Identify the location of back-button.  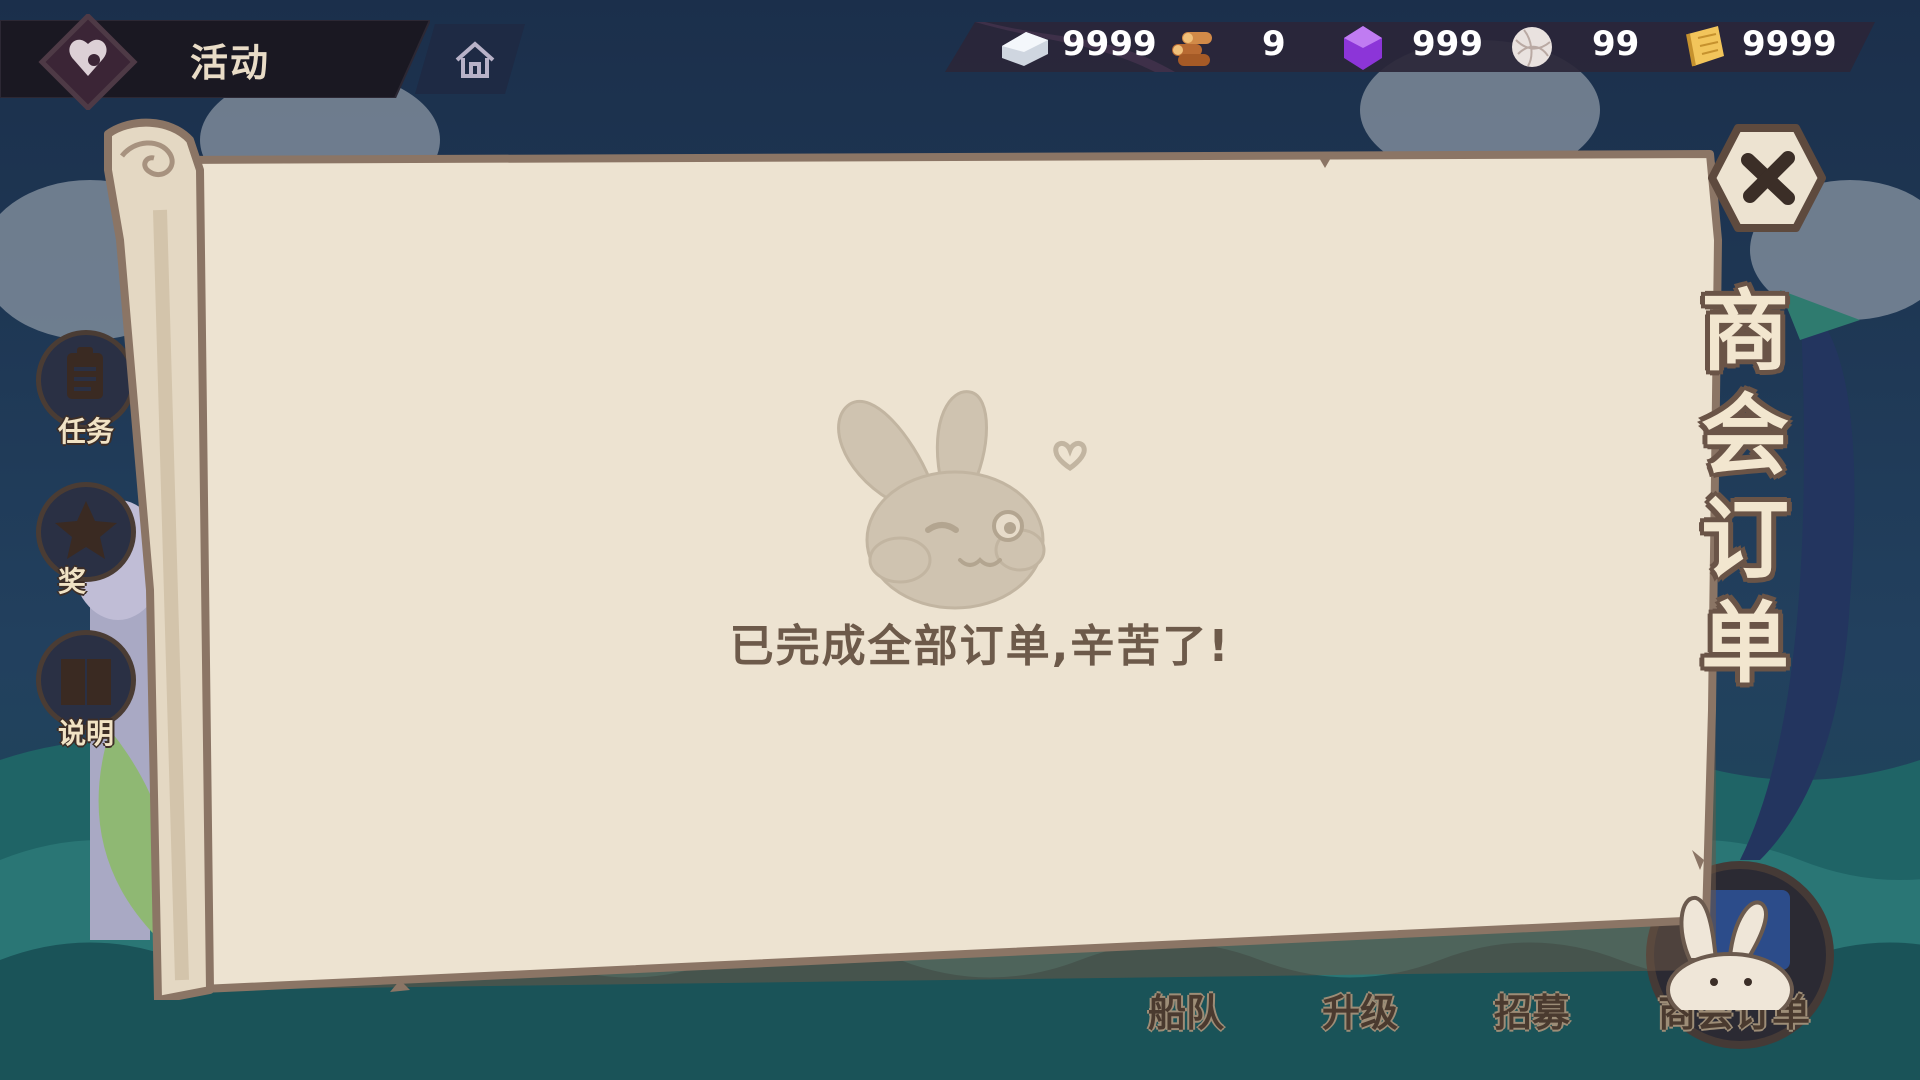
(88, 62).